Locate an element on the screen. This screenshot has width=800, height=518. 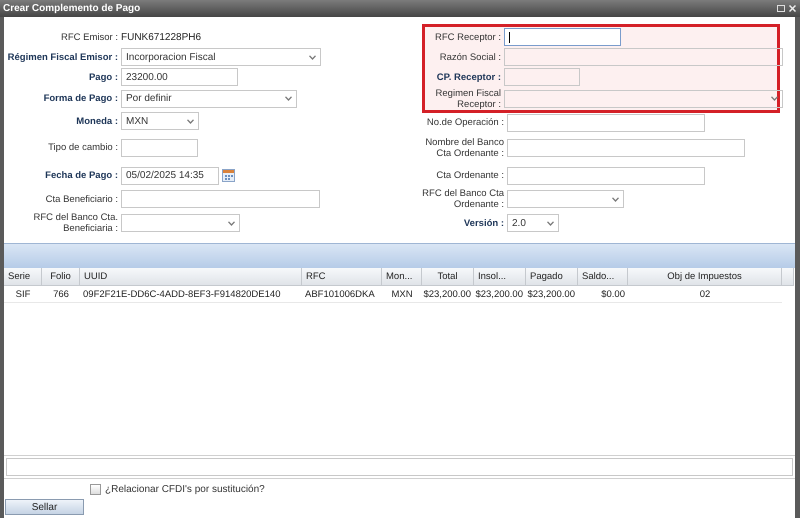
input-field is located at coordinates (399, 467).